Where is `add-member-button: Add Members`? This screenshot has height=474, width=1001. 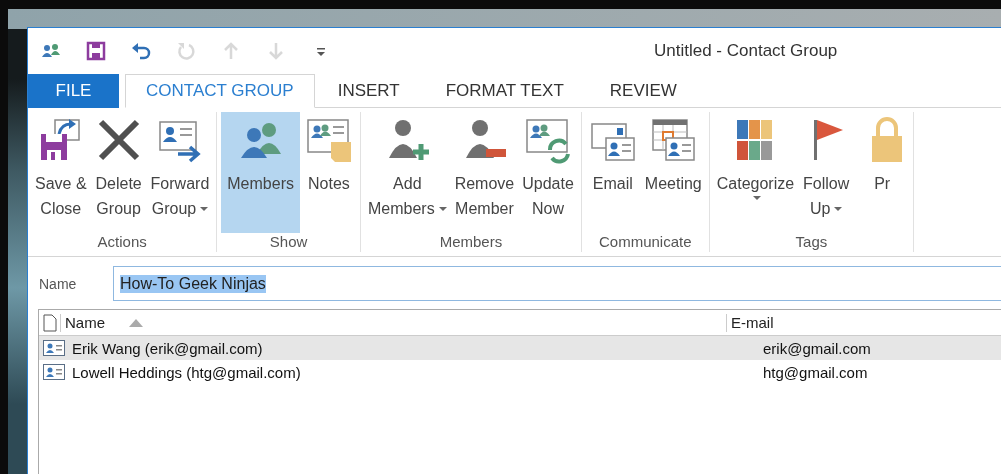 add-member-button: Add Members is located at coordinates (407, 172).